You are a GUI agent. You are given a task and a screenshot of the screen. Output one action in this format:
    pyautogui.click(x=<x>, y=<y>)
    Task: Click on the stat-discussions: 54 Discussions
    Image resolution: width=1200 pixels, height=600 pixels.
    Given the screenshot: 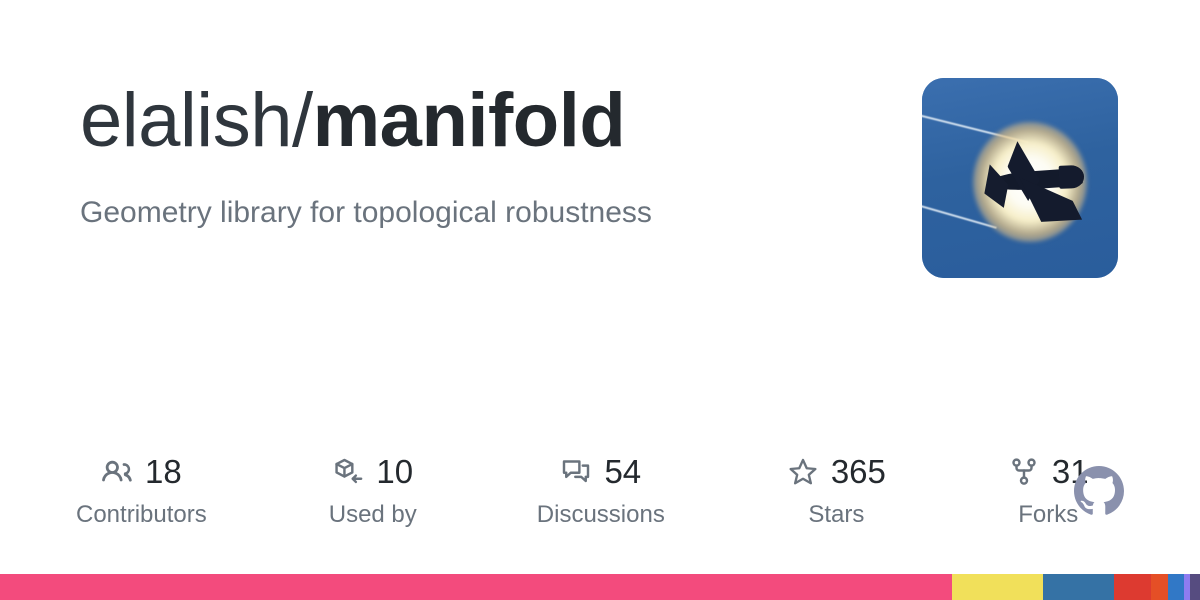 What is the action you would take?
    pyautogui.click(x=601, y=491)
    